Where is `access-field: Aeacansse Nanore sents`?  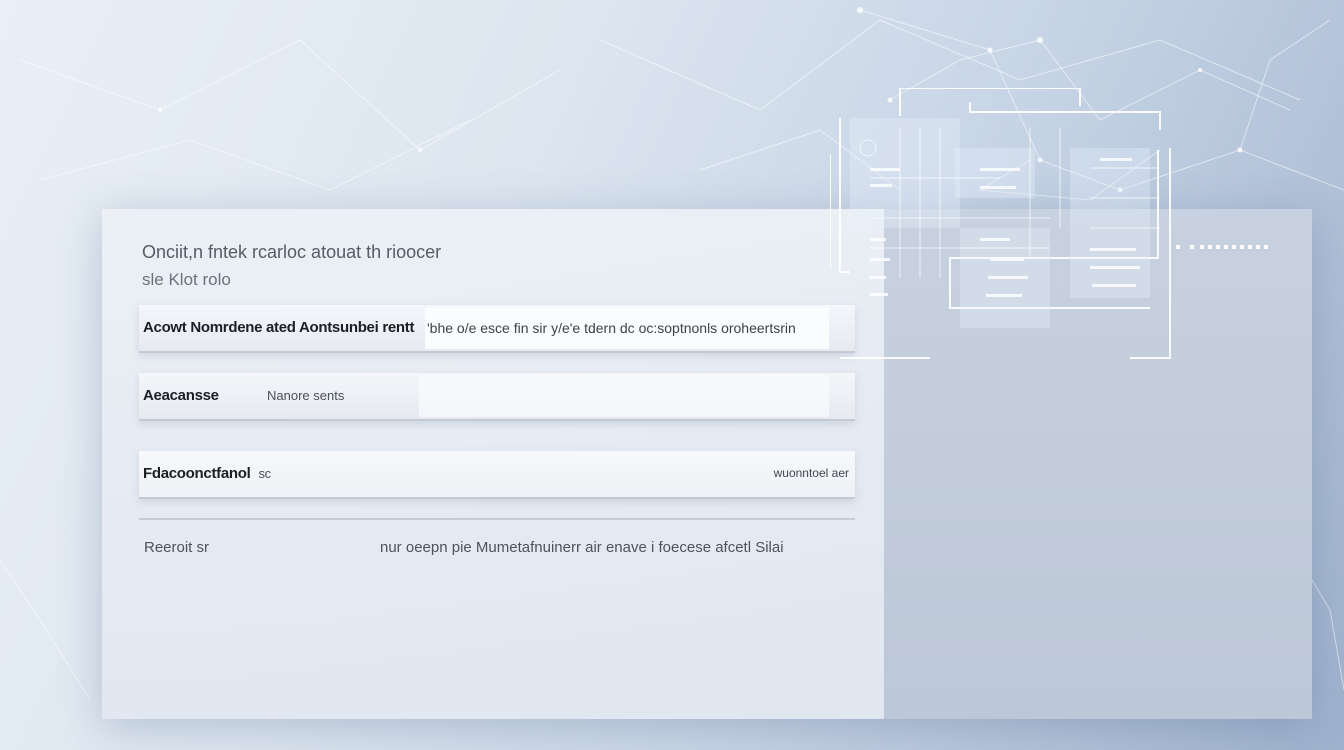
access-field: Aeacansse Nanore sents is located at coordinates (497, 397).